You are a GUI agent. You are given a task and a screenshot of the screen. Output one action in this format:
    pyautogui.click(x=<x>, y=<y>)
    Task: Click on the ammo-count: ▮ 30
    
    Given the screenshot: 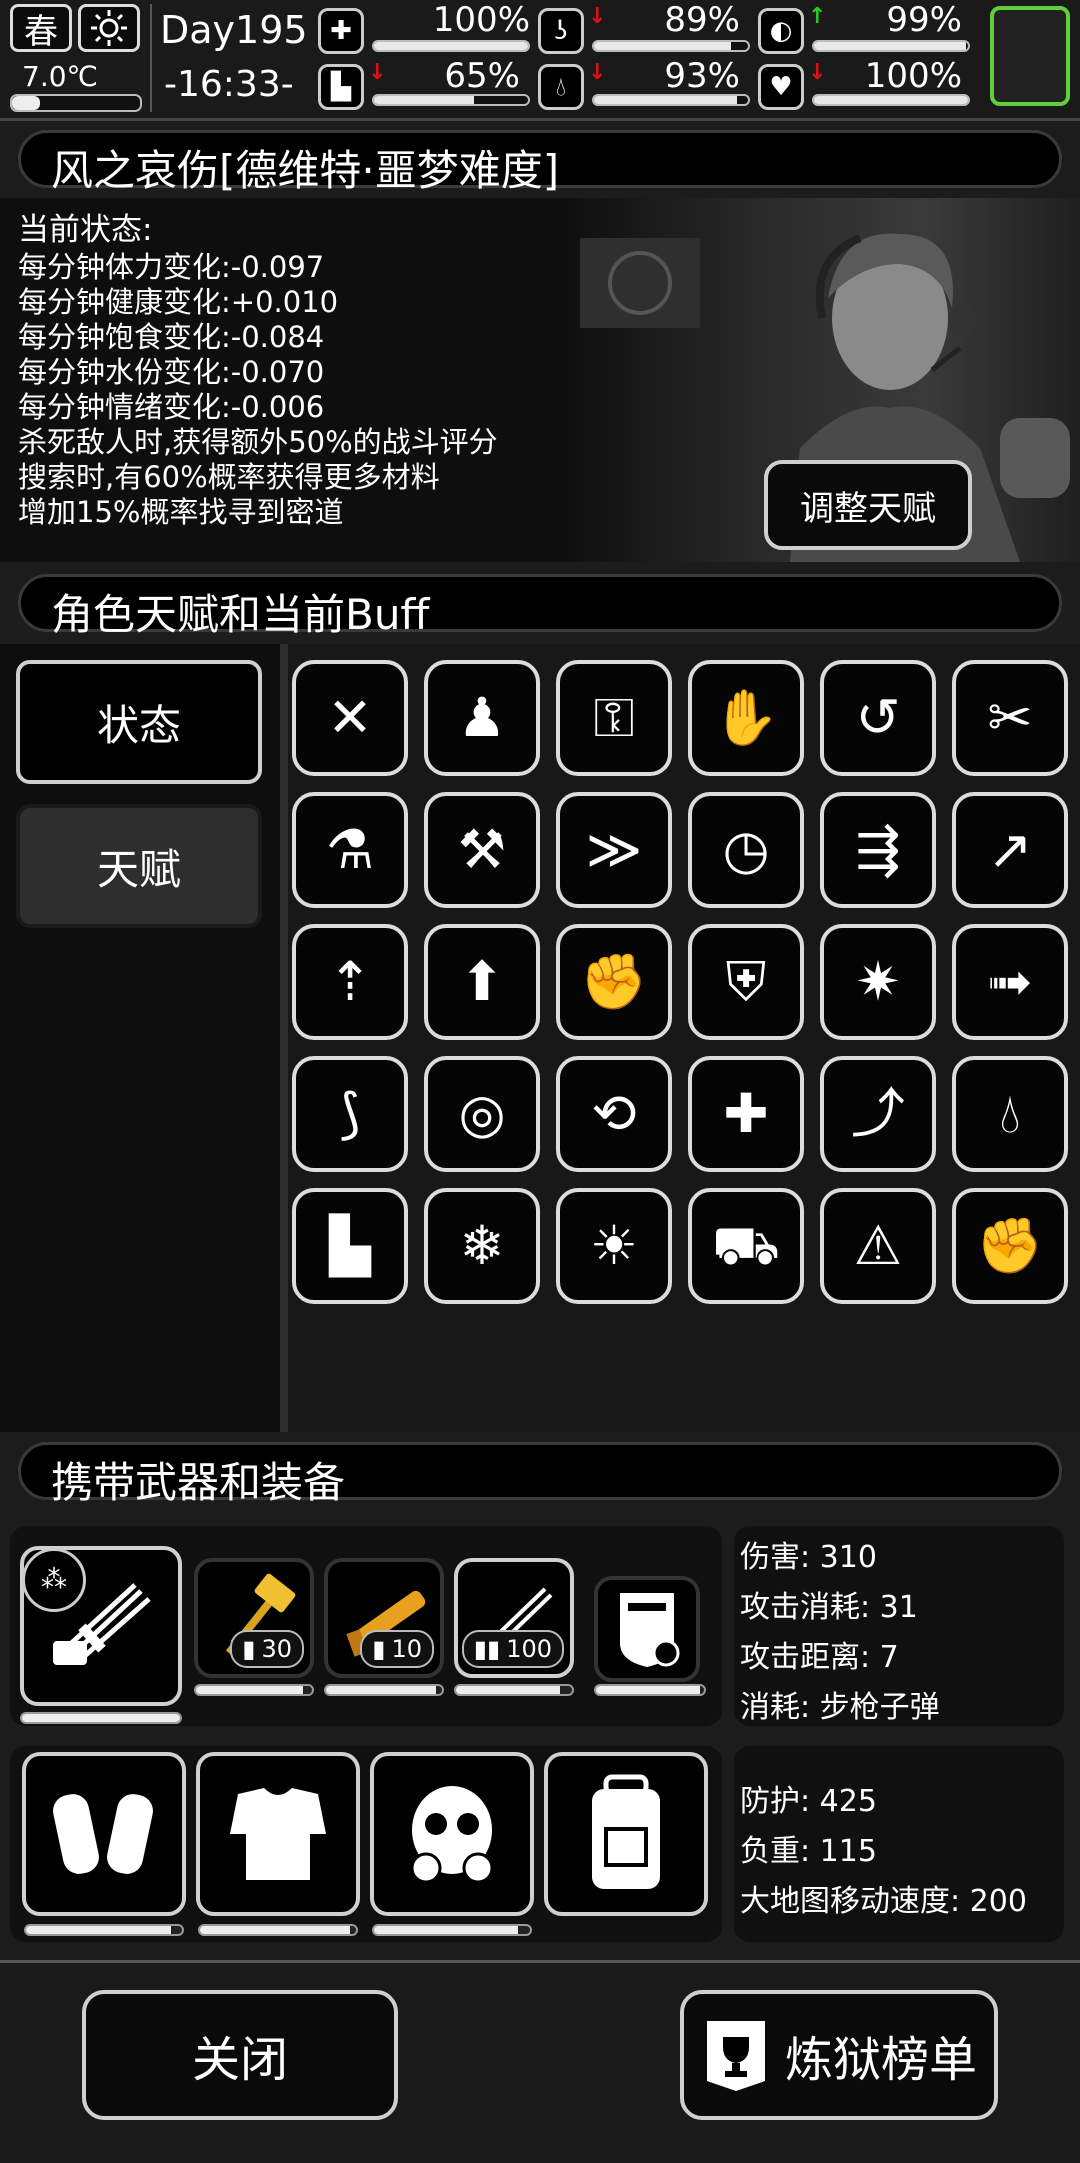 What is the action you would take?
    pyautogui.click(x=267, y=1649)
    